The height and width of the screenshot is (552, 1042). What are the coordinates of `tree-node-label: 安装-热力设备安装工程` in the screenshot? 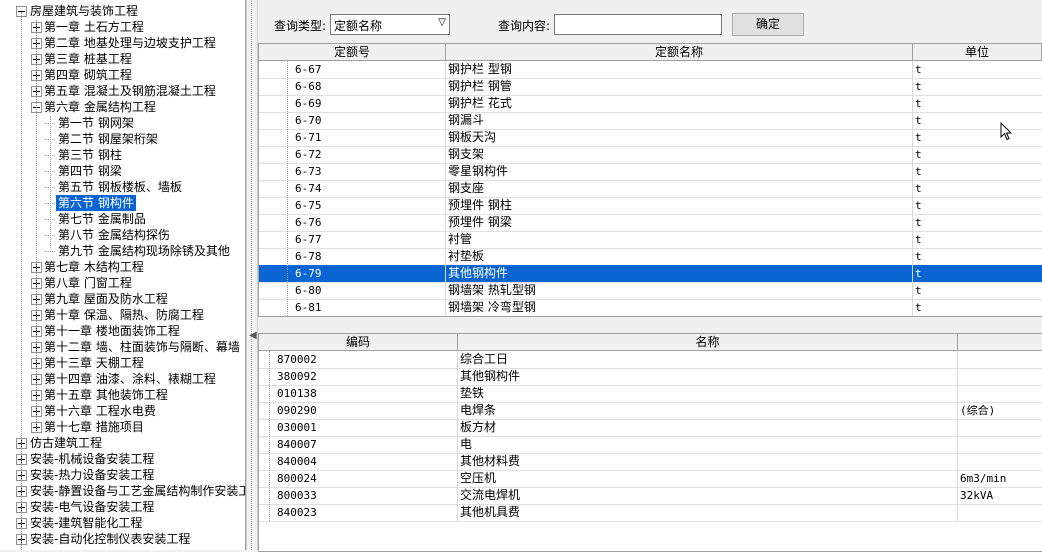 It's located at (92, 475).